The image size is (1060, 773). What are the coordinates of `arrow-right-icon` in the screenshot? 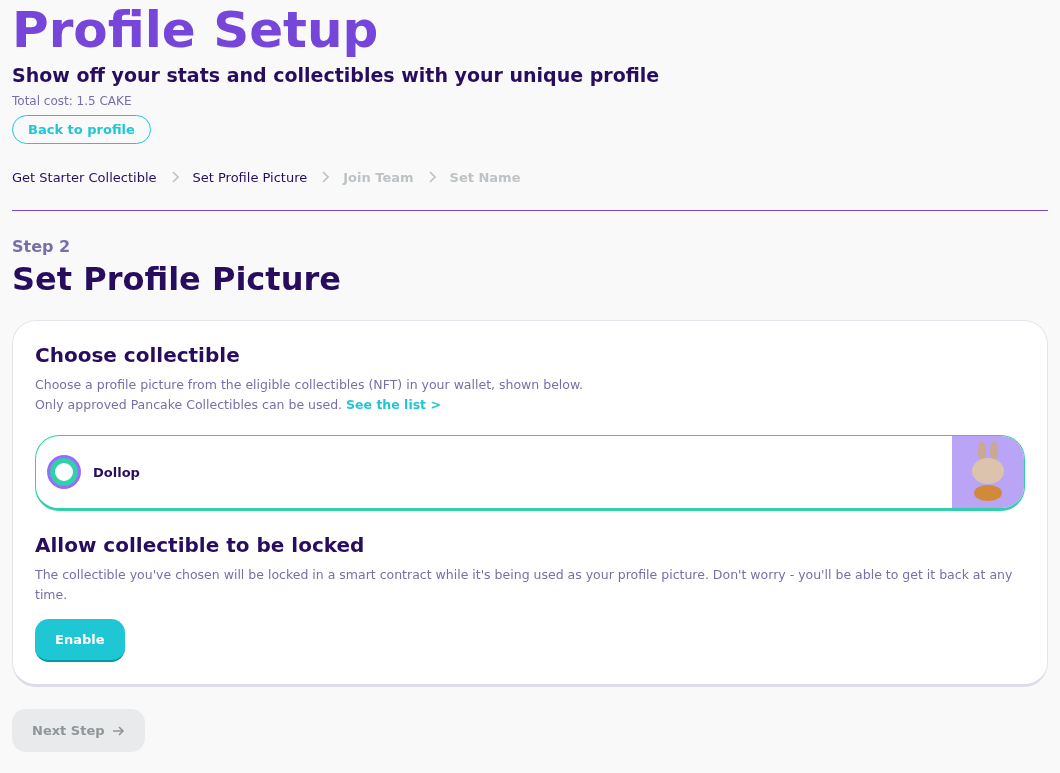 It's located at (117, 730).